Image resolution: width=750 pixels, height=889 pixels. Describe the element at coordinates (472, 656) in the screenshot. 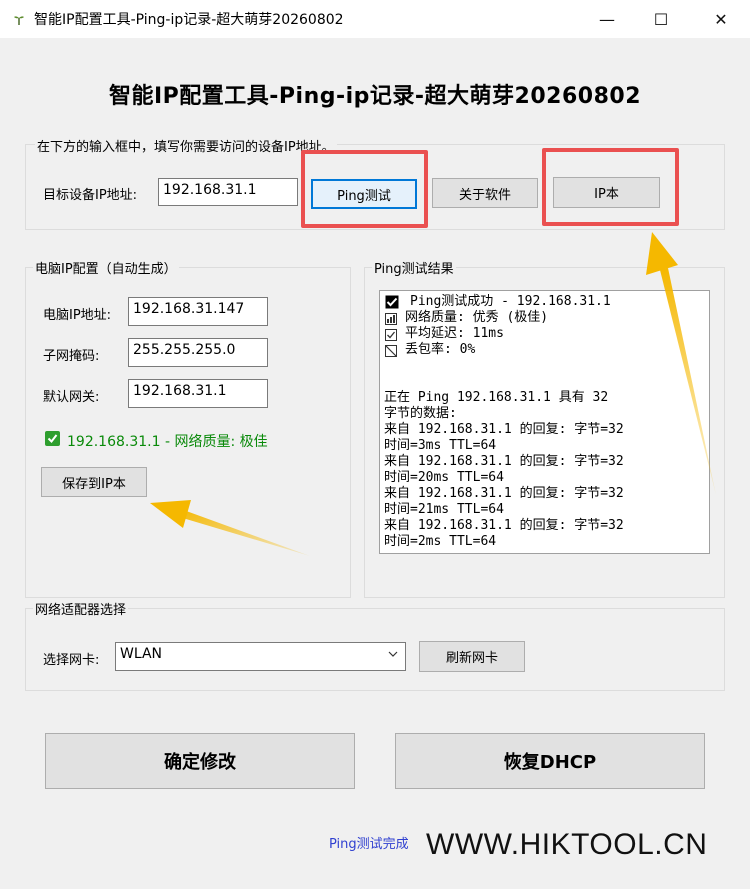

I see `refresh-adapter-button: 刷新网卡` at that location.